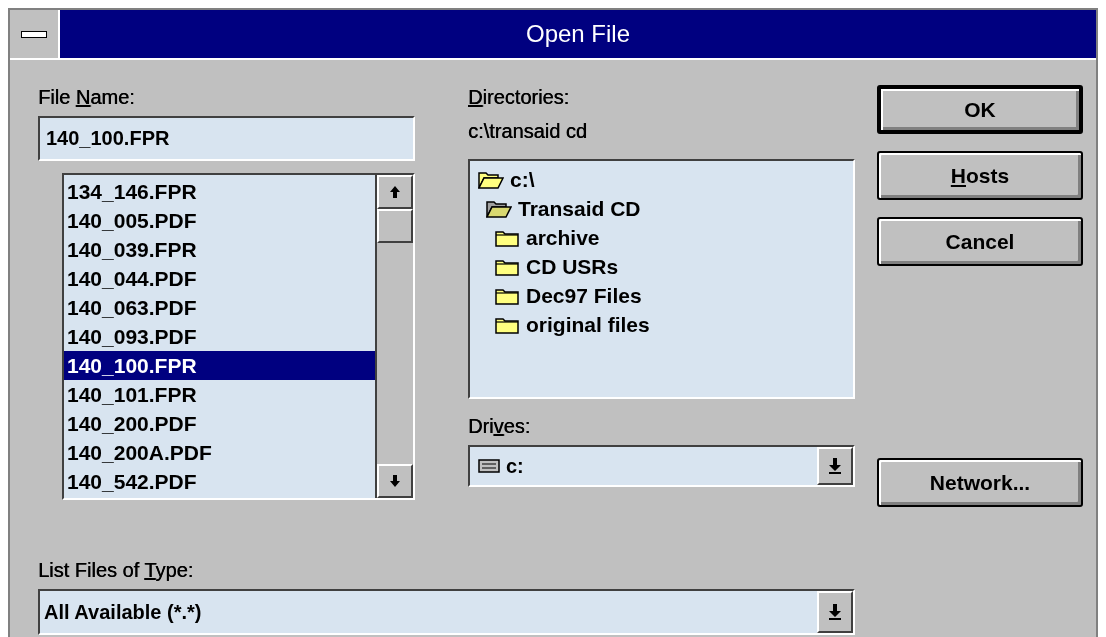 Image resolution: width=1106 pixels, height=637 pixels. Describe the element at coordinates (661, 295) in the screenshot. I see `directory-item: Dec97 Files` at that location.